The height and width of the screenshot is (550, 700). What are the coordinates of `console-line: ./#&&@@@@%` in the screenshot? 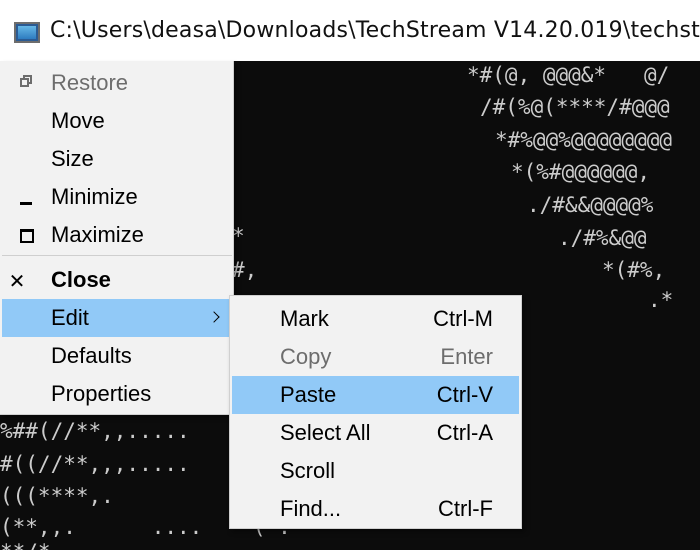 It's located at (590, 205).